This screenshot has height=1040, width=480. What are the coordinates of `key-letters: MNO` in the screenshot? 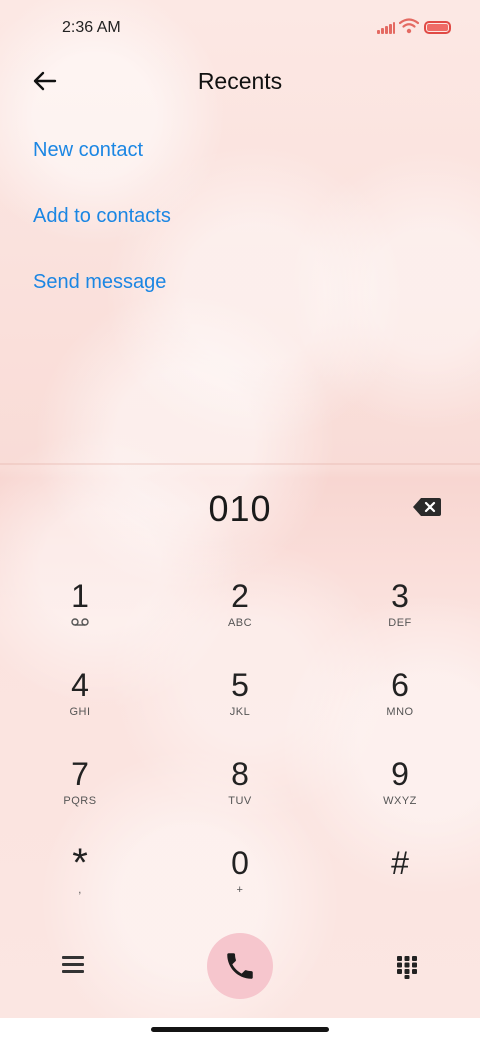 It's located at (400, 712).